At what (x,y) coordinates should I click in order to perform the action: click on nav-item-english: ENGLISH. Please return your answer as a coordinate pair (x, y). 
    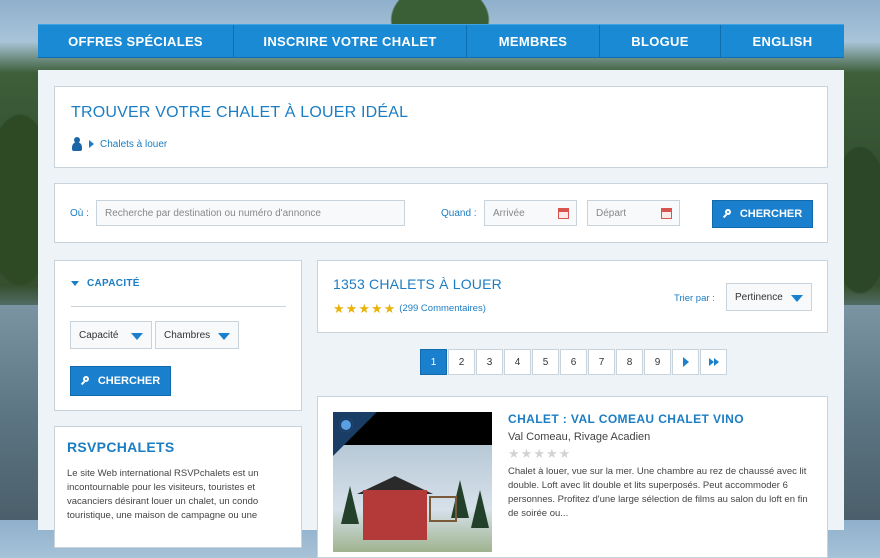
    Looking at the image, I should click on (782, 41).